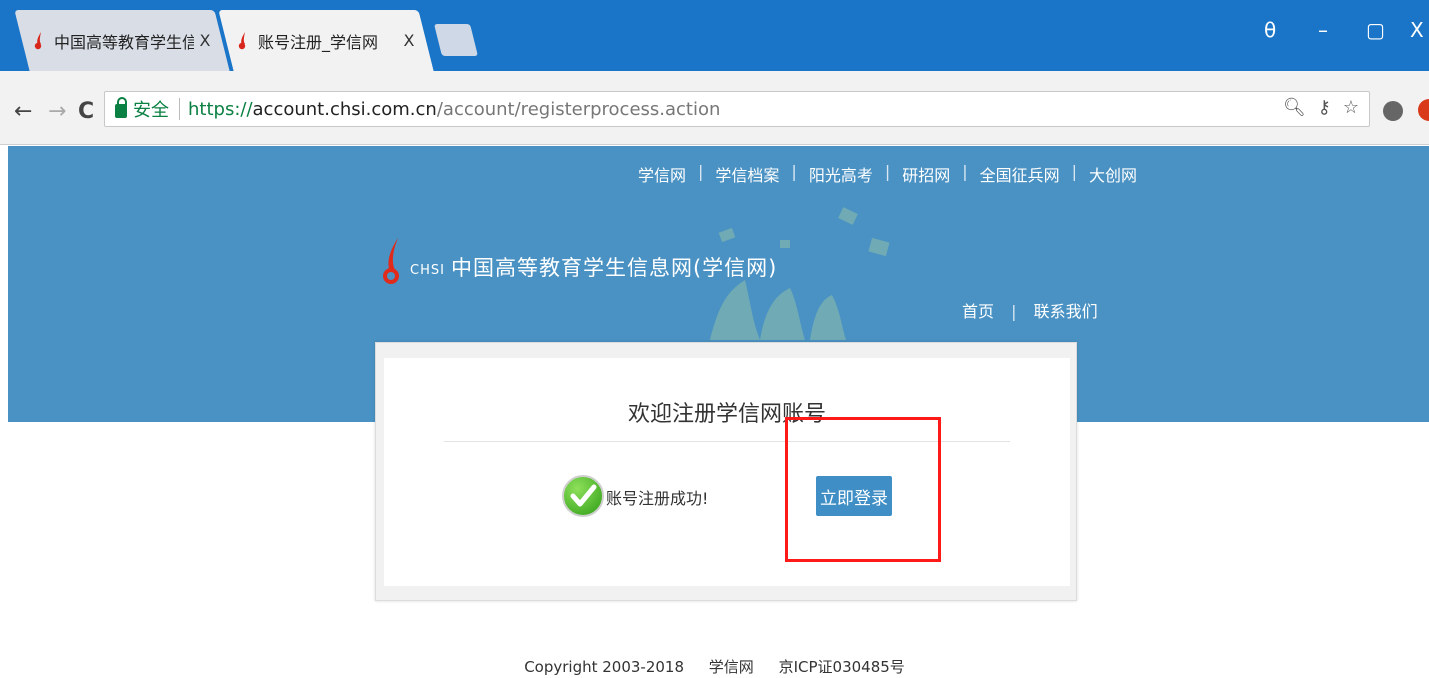  I want to click on url-scheme: https://, so click(220, 109).